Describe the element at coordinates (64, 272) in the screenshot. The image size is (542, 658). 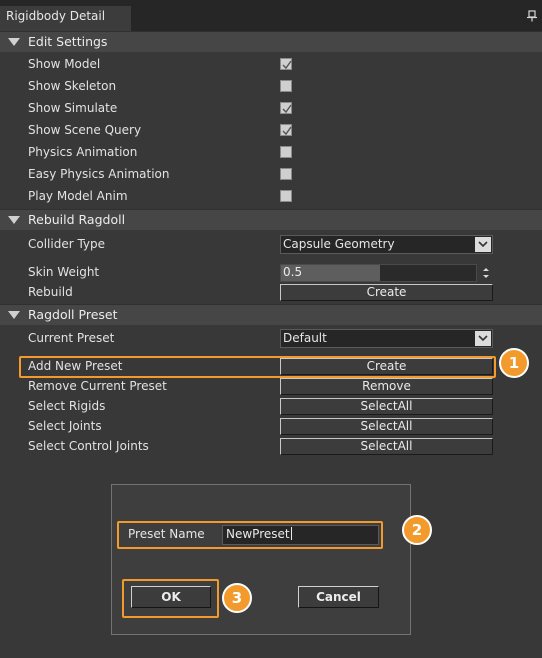
I see `label-skin-weight: Skin Weight` at that location.